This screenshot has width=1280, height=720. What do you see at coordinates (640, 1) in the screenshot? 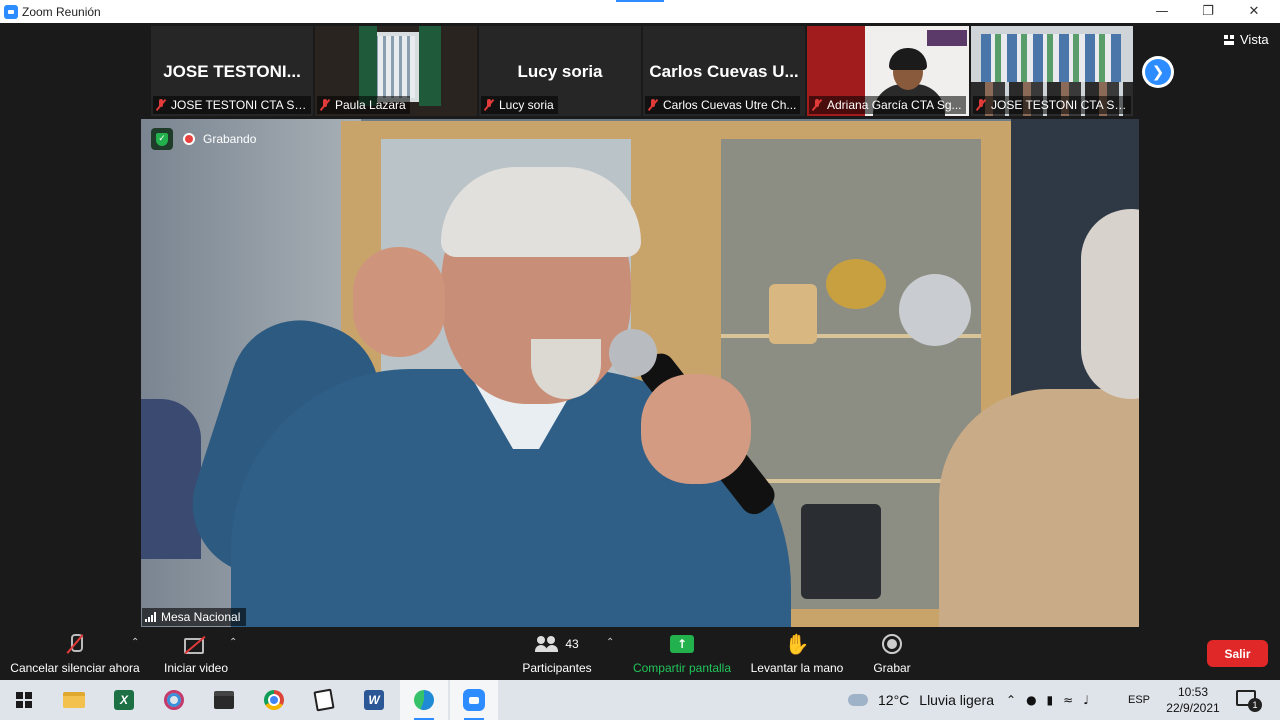
I see `title-accent` at bounding box center [640, 1].